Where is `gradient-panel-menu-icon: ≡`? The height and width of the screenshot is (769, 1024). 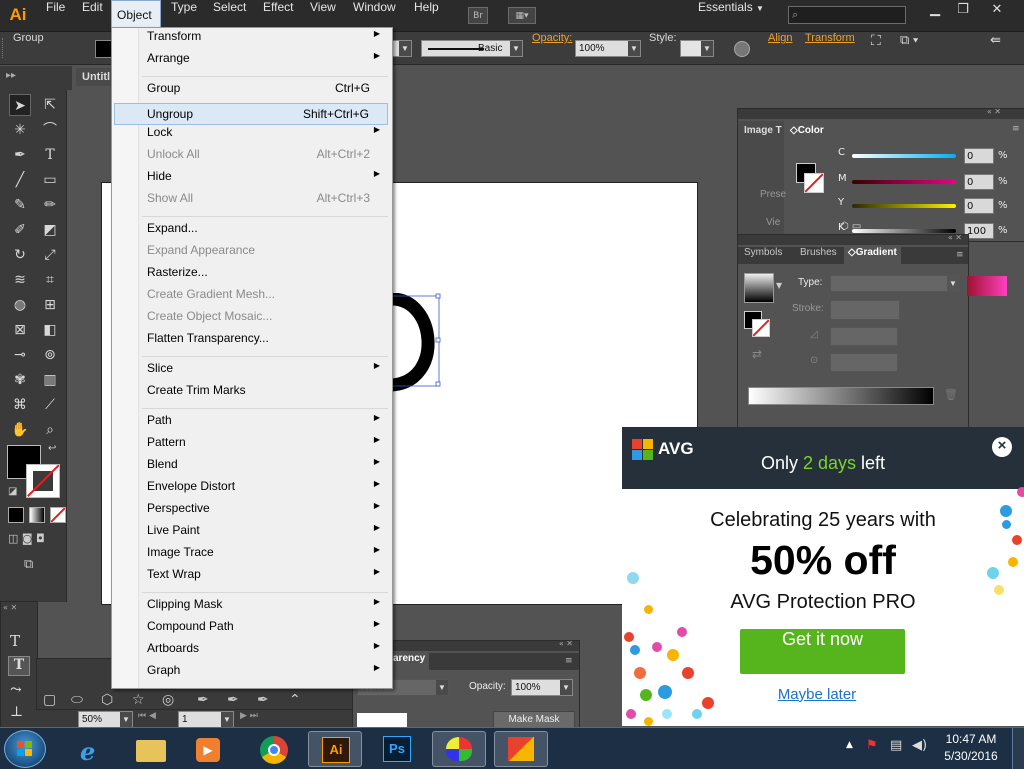
gradient-panel-menu-icon: ≡ is located at coordinates (960, 255).